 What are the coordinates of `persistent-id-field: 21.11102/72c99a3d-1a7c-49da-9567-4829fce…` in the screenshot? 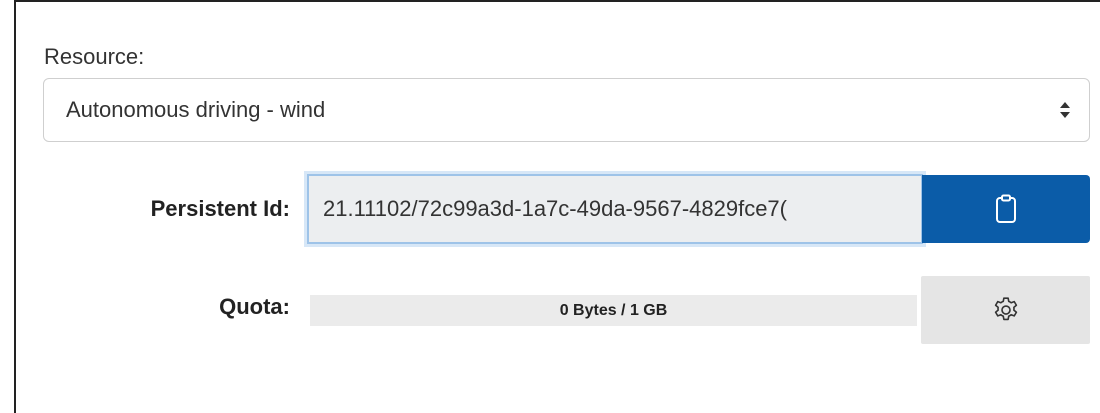 It's located at (615, 209).